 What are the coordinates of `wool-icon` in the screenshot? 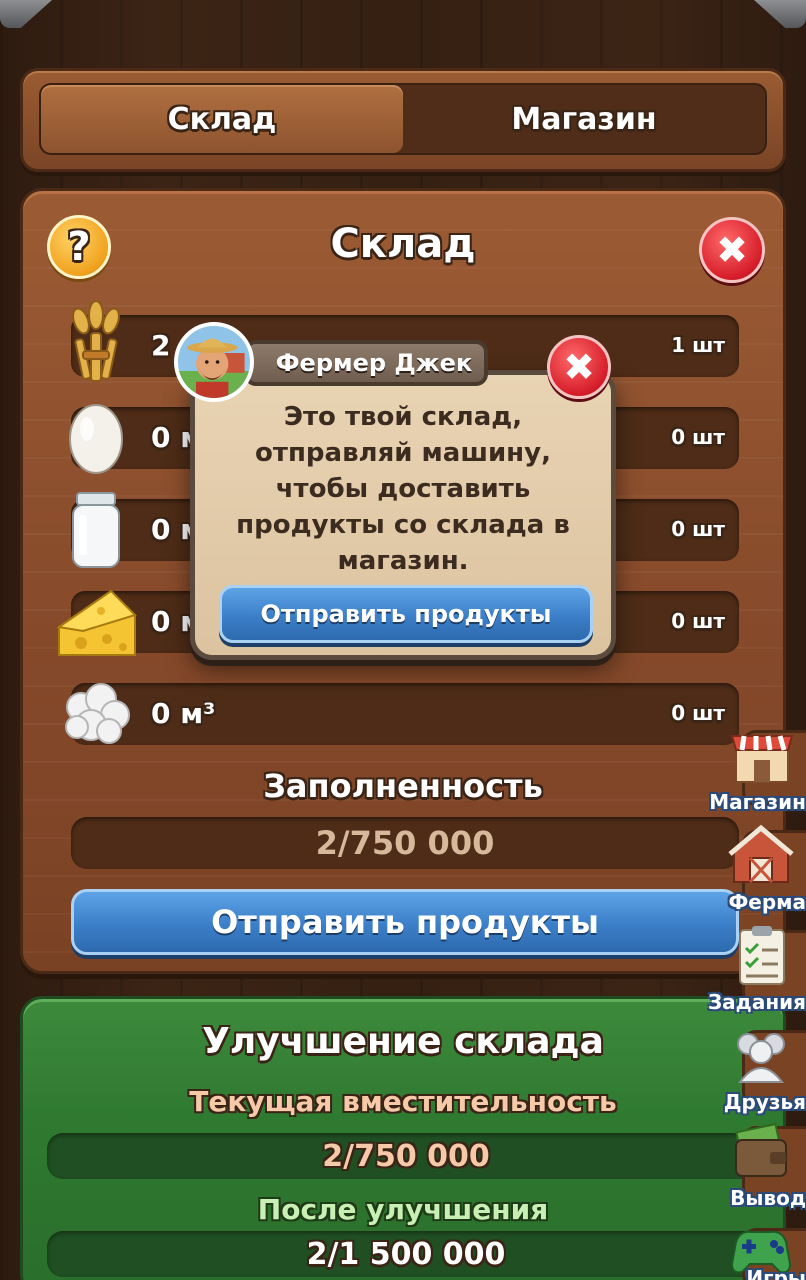 It's located at (97, 713).